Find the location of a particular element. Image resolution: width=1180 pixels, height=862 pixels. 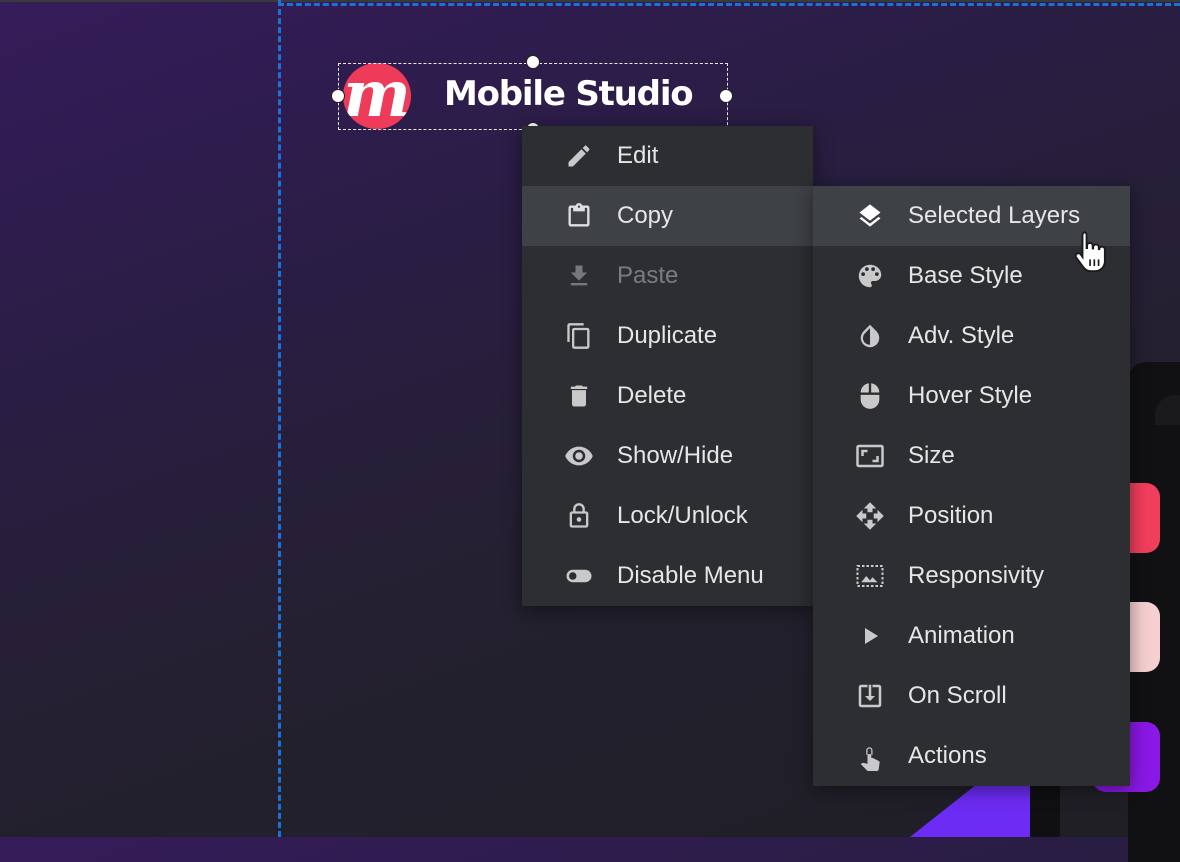

submenu-item-label: Position is located at coordinates (951, 515).